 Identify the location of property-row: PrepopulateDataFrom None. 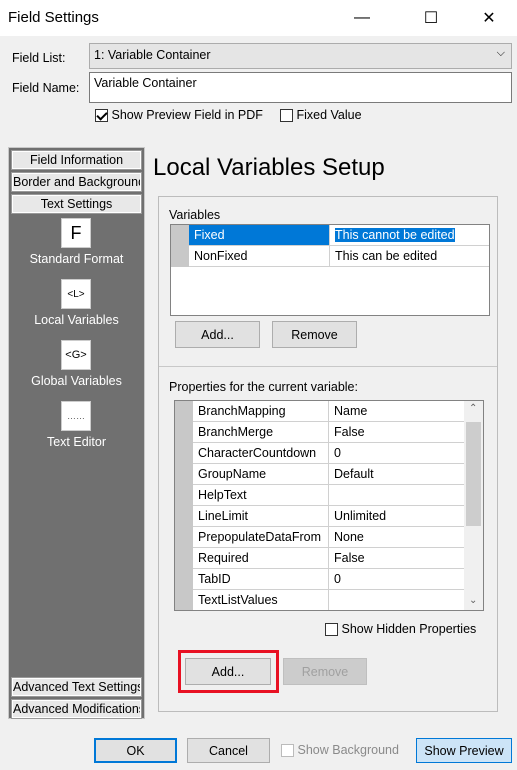
(329, 537).